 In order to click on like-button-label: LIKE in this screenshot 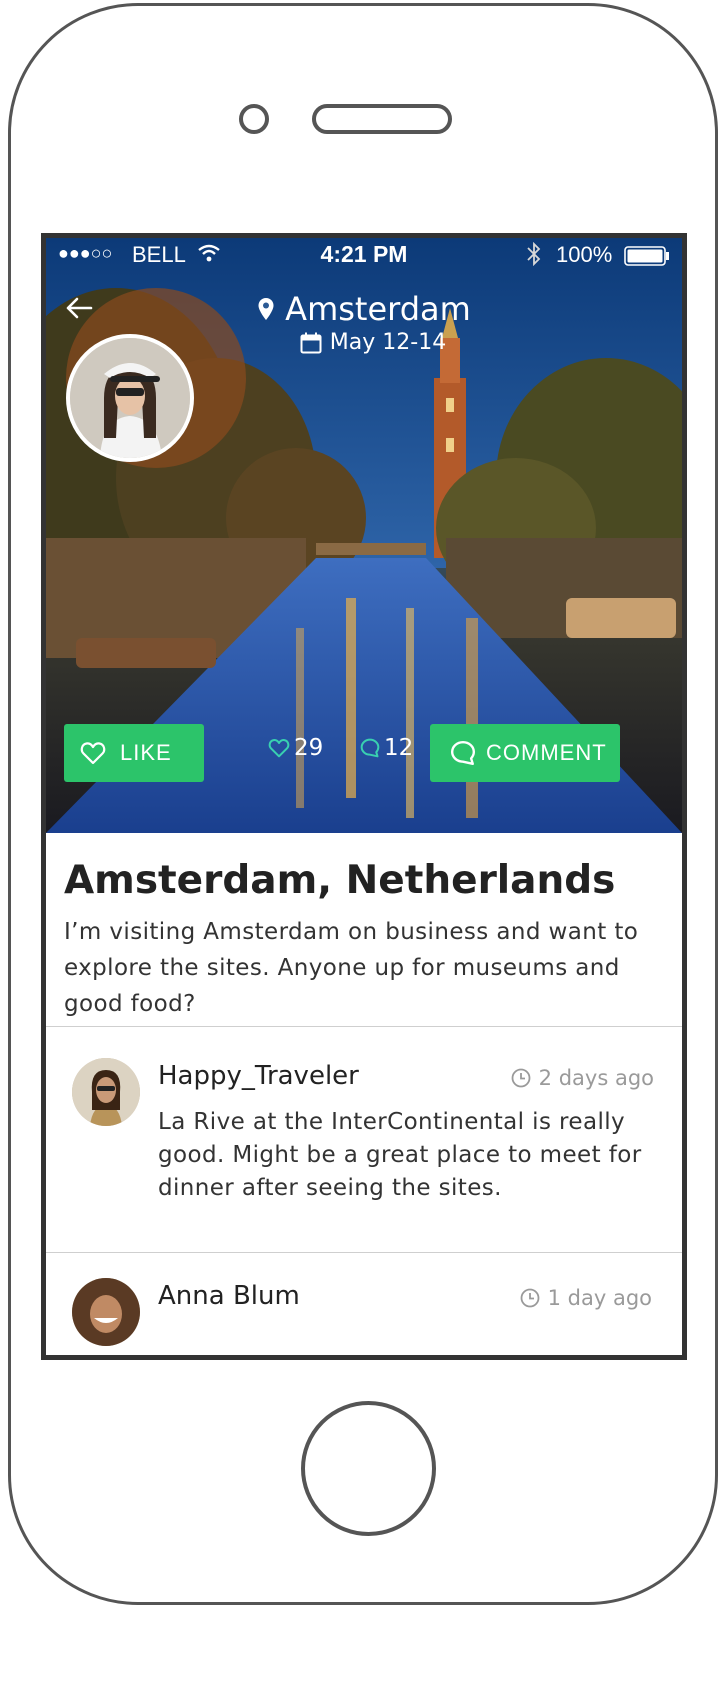, I will do `click(146, 752)`.